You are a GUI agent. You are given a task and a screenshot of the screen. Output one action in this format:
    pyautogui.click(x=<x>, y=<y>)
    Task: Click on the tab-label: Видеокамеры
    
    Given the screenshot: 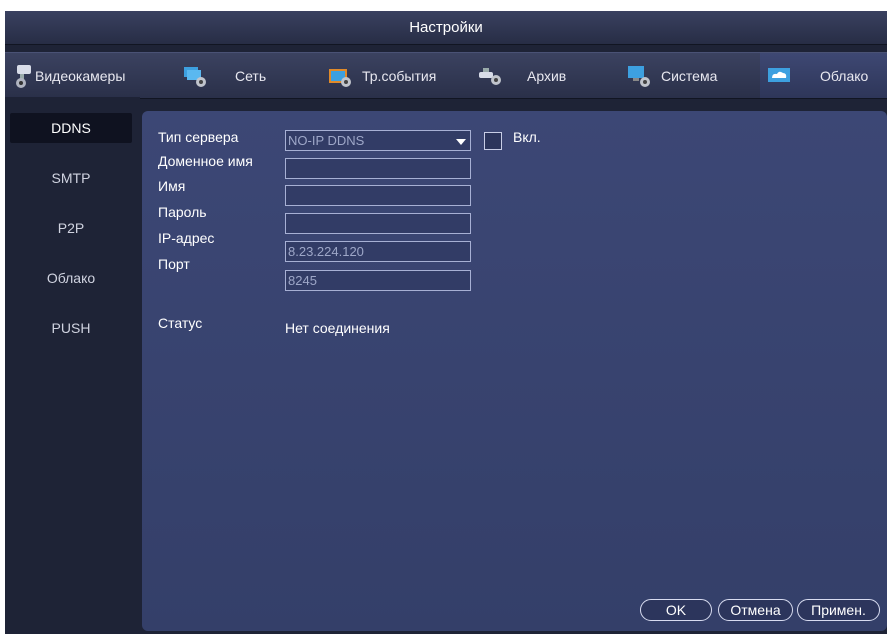 What is the action you would take?
    pyautogui.click(x=80, y=75)
    